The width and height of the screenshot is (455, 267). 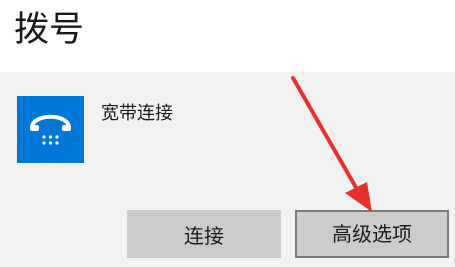 I want to click on dial-up-phone-icon, so click(x=50, y=129).